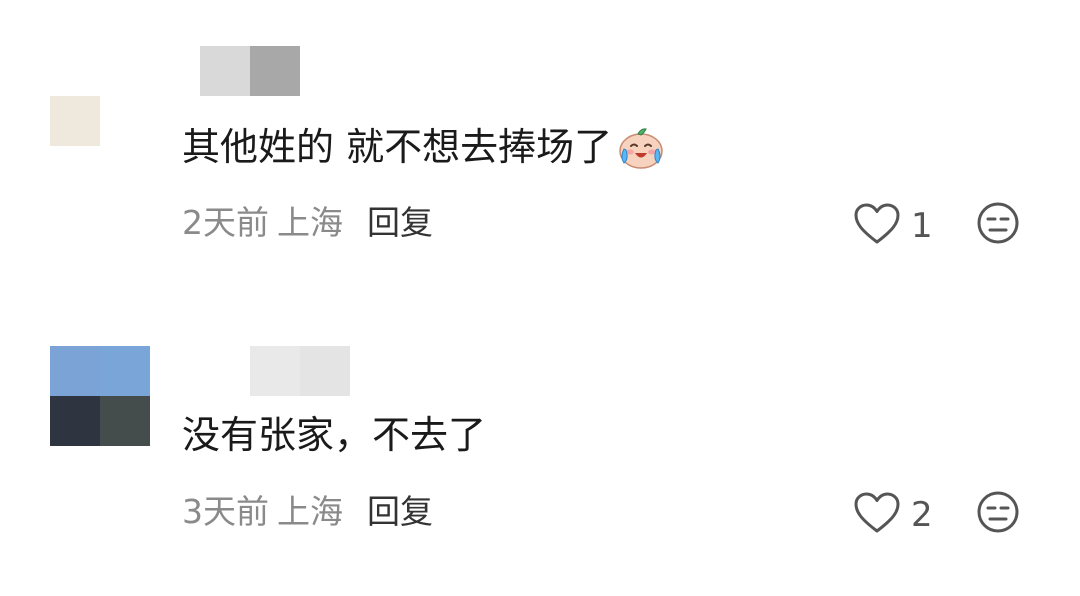 This screenshot has width=1080, height=596. I want to click on like-button: 2, so click(893, 515).